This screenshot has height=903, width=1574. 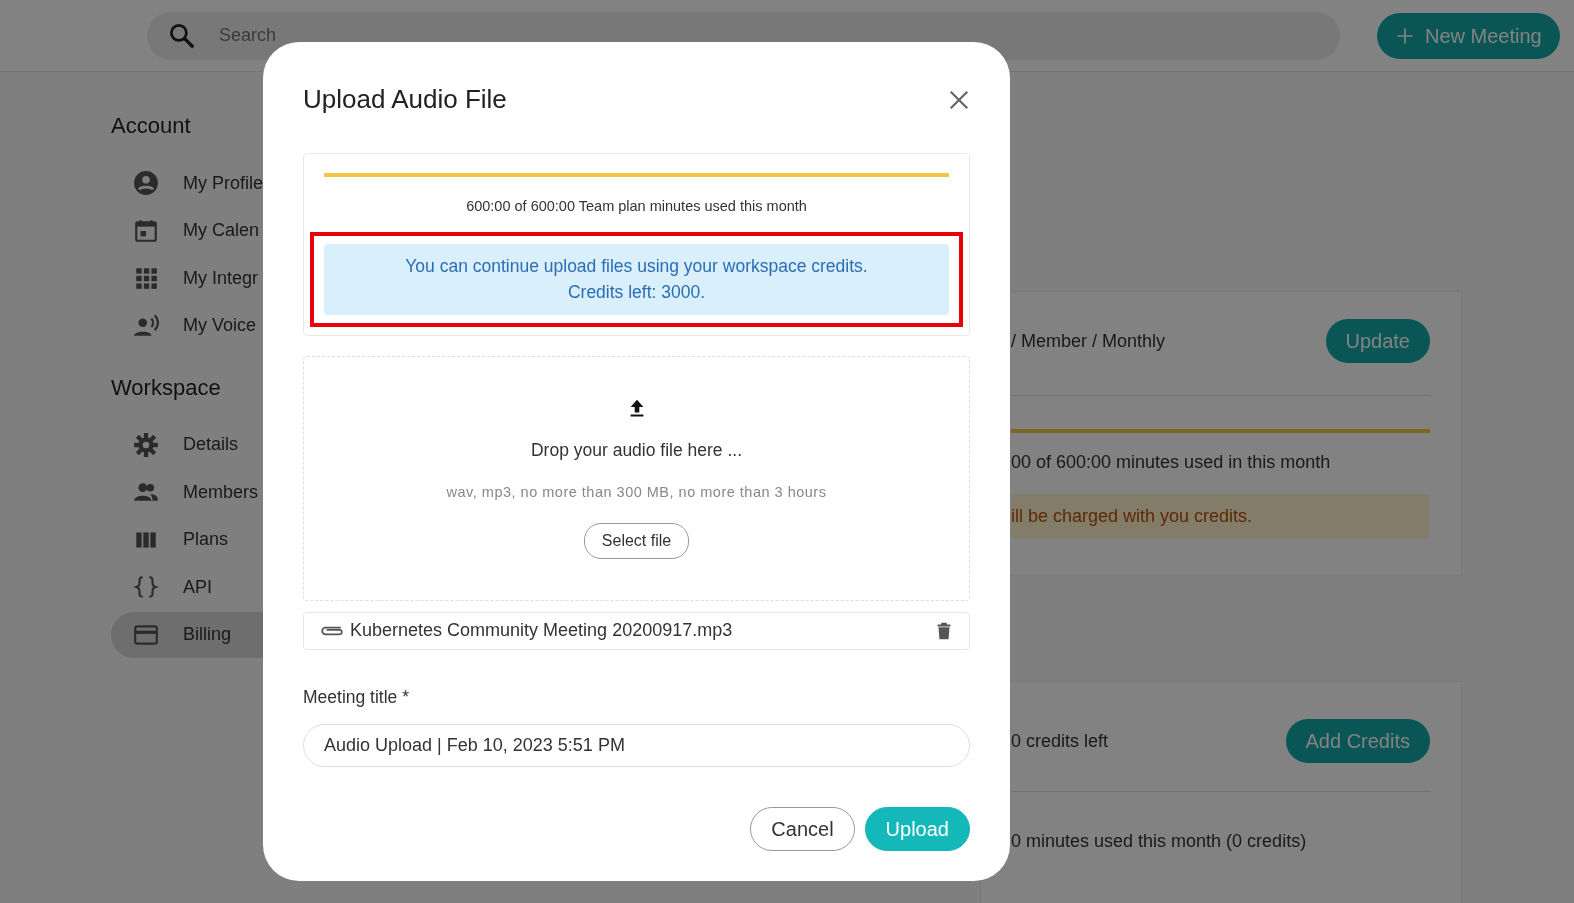 I want to click on braces-icon, so click(x=146, y=587).